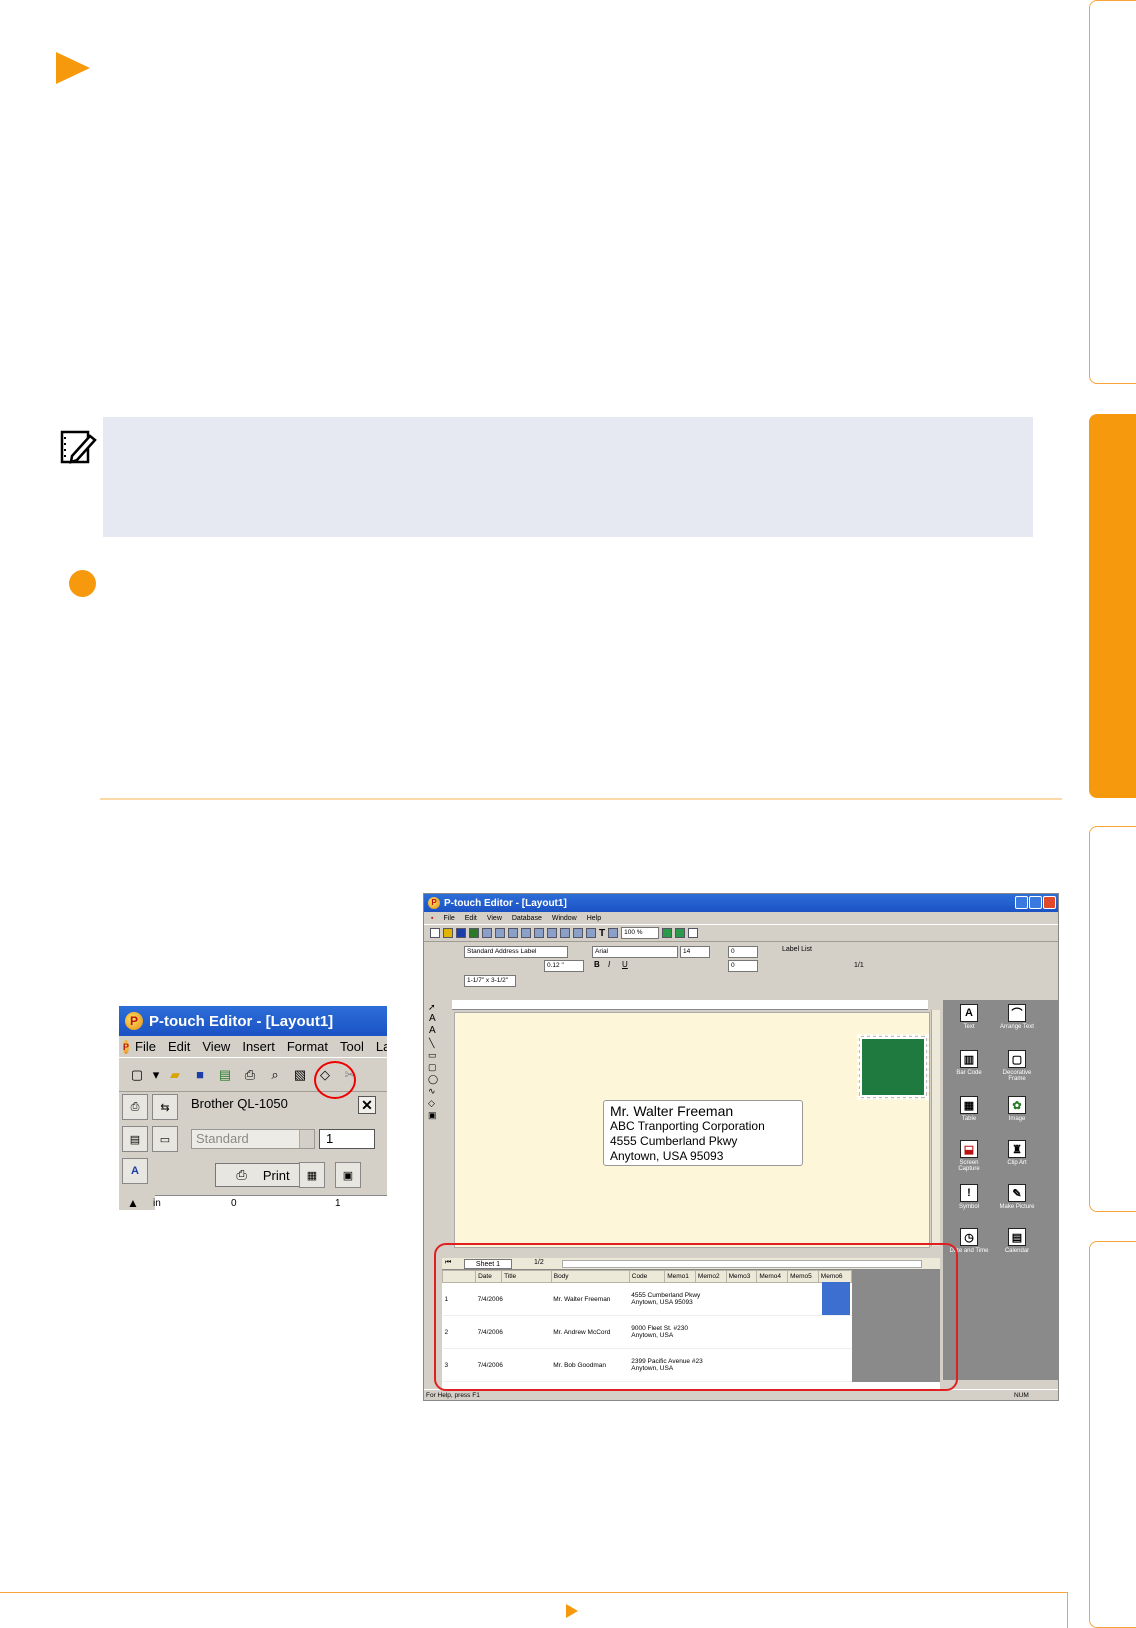 This screenshot has height=1628, width=1136. Describe the element at coordinates (564, 918) in the screenshot. I see `menu-window: Window` at that location.